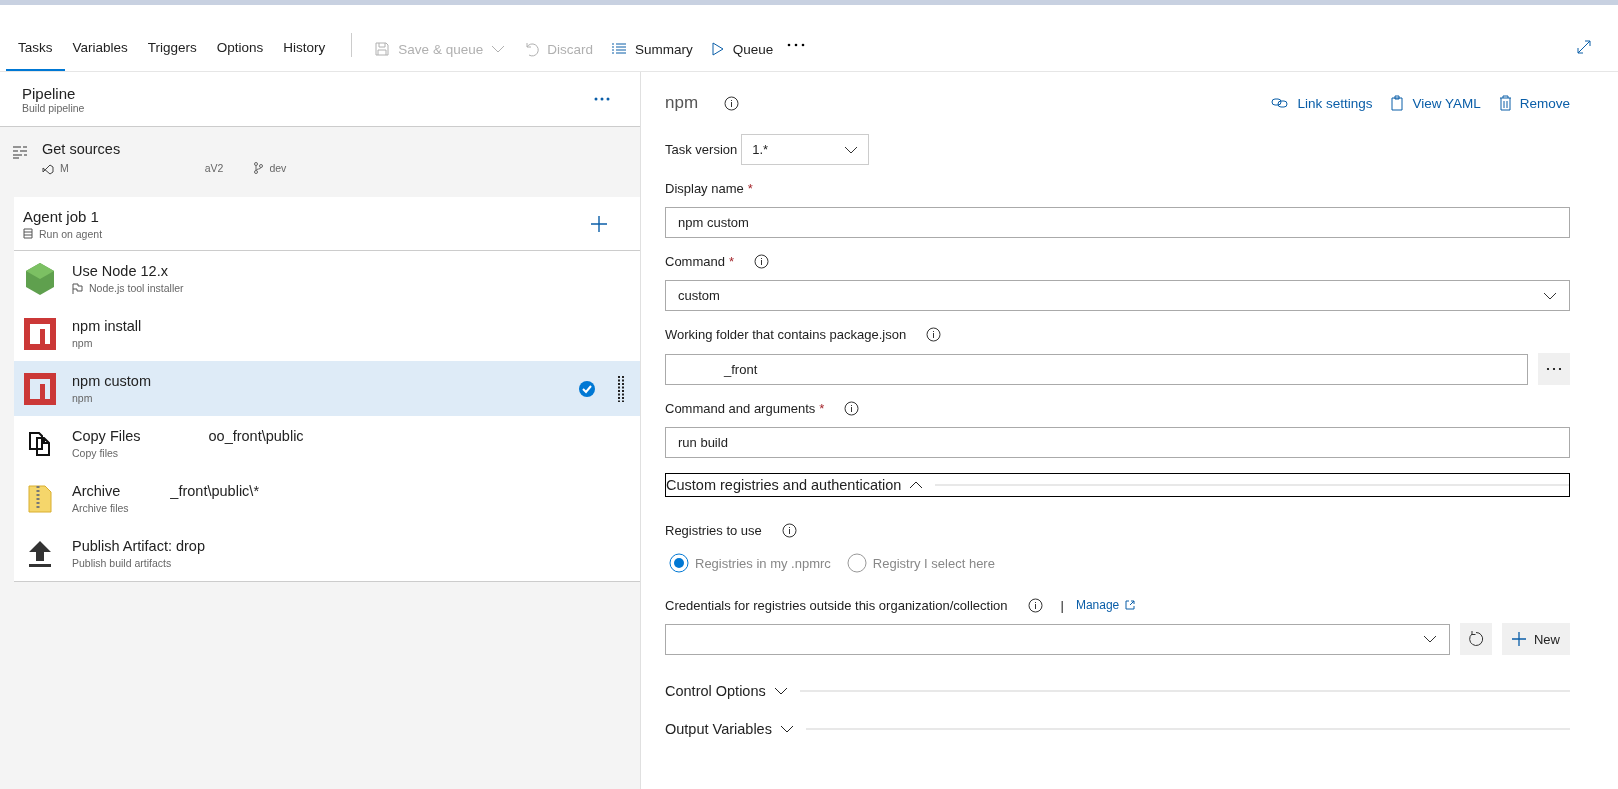 This screenshot has height=789, width=1618. I want to click on action-link: Remove, so click(1534, 103).